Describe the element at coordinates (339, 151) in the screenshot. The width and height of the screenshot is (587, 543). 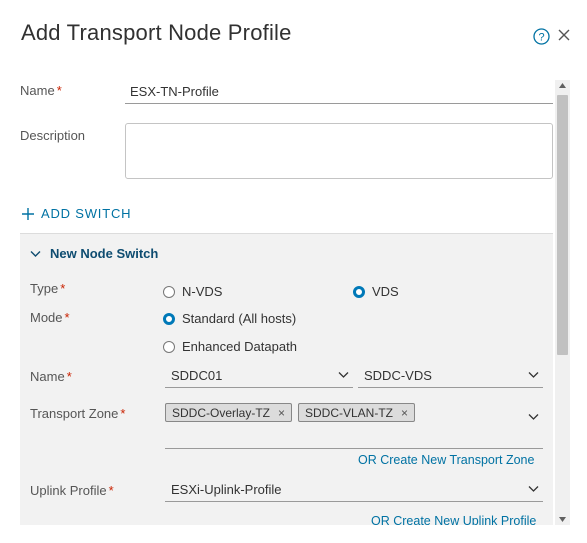
I see `description-textarea` at that location.